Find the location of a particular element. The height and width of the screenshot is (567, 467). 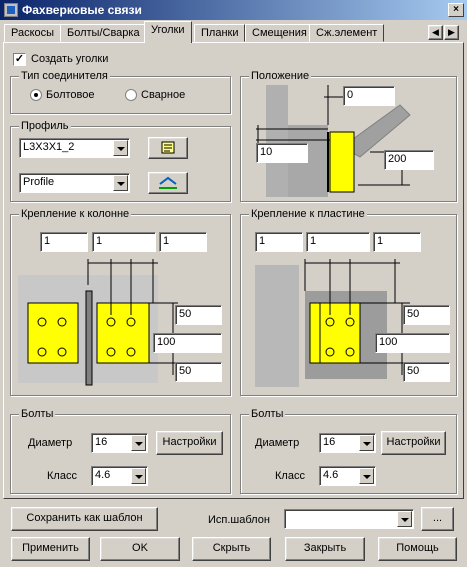

hide-button: Скрыть is located at coordinates (231, 549).